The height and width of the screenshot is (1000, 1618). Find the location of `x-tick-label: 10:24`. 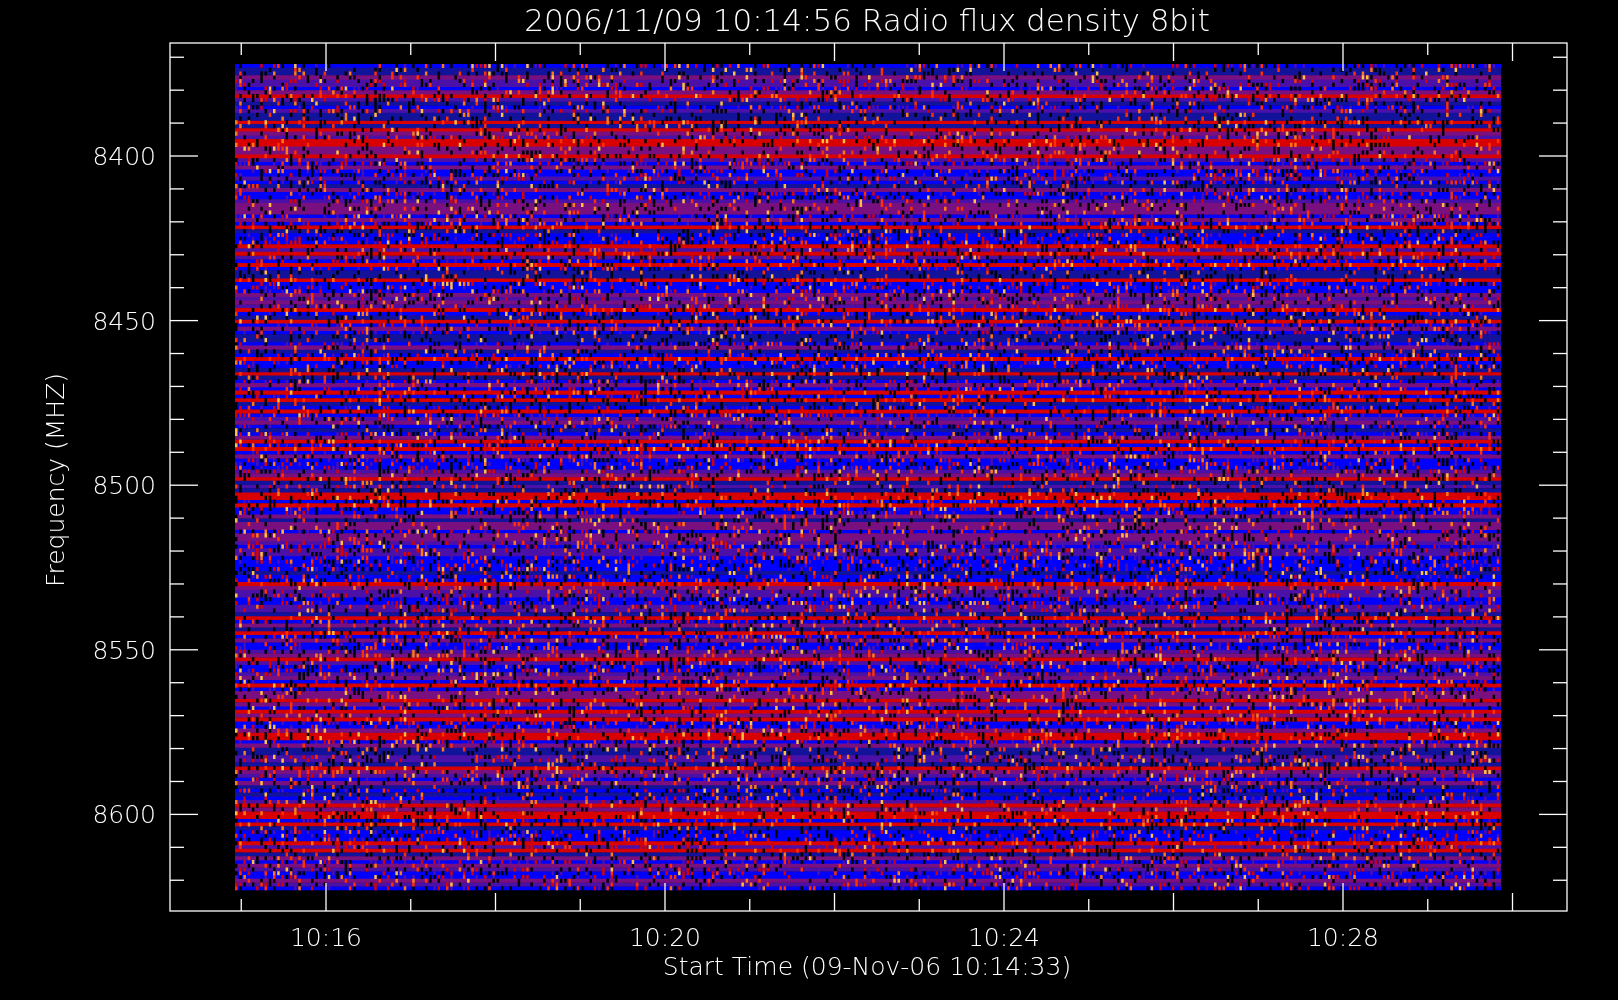

x-tick-label: 10:24 is located at coordinates (1004, 937).